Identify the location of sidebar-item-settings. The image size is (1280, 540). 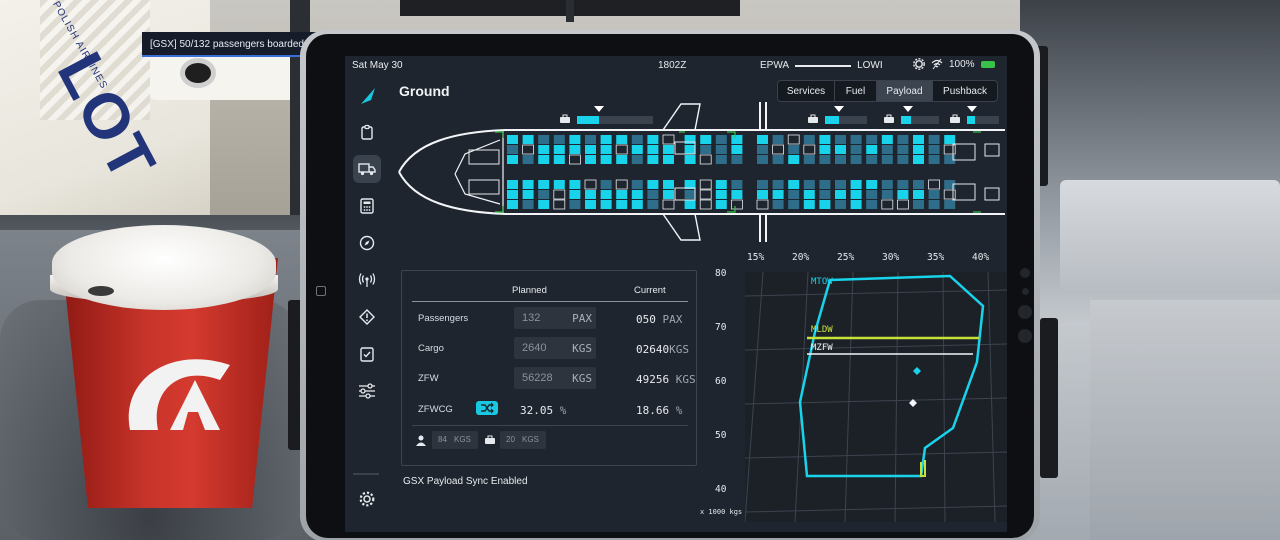
(367, 499).